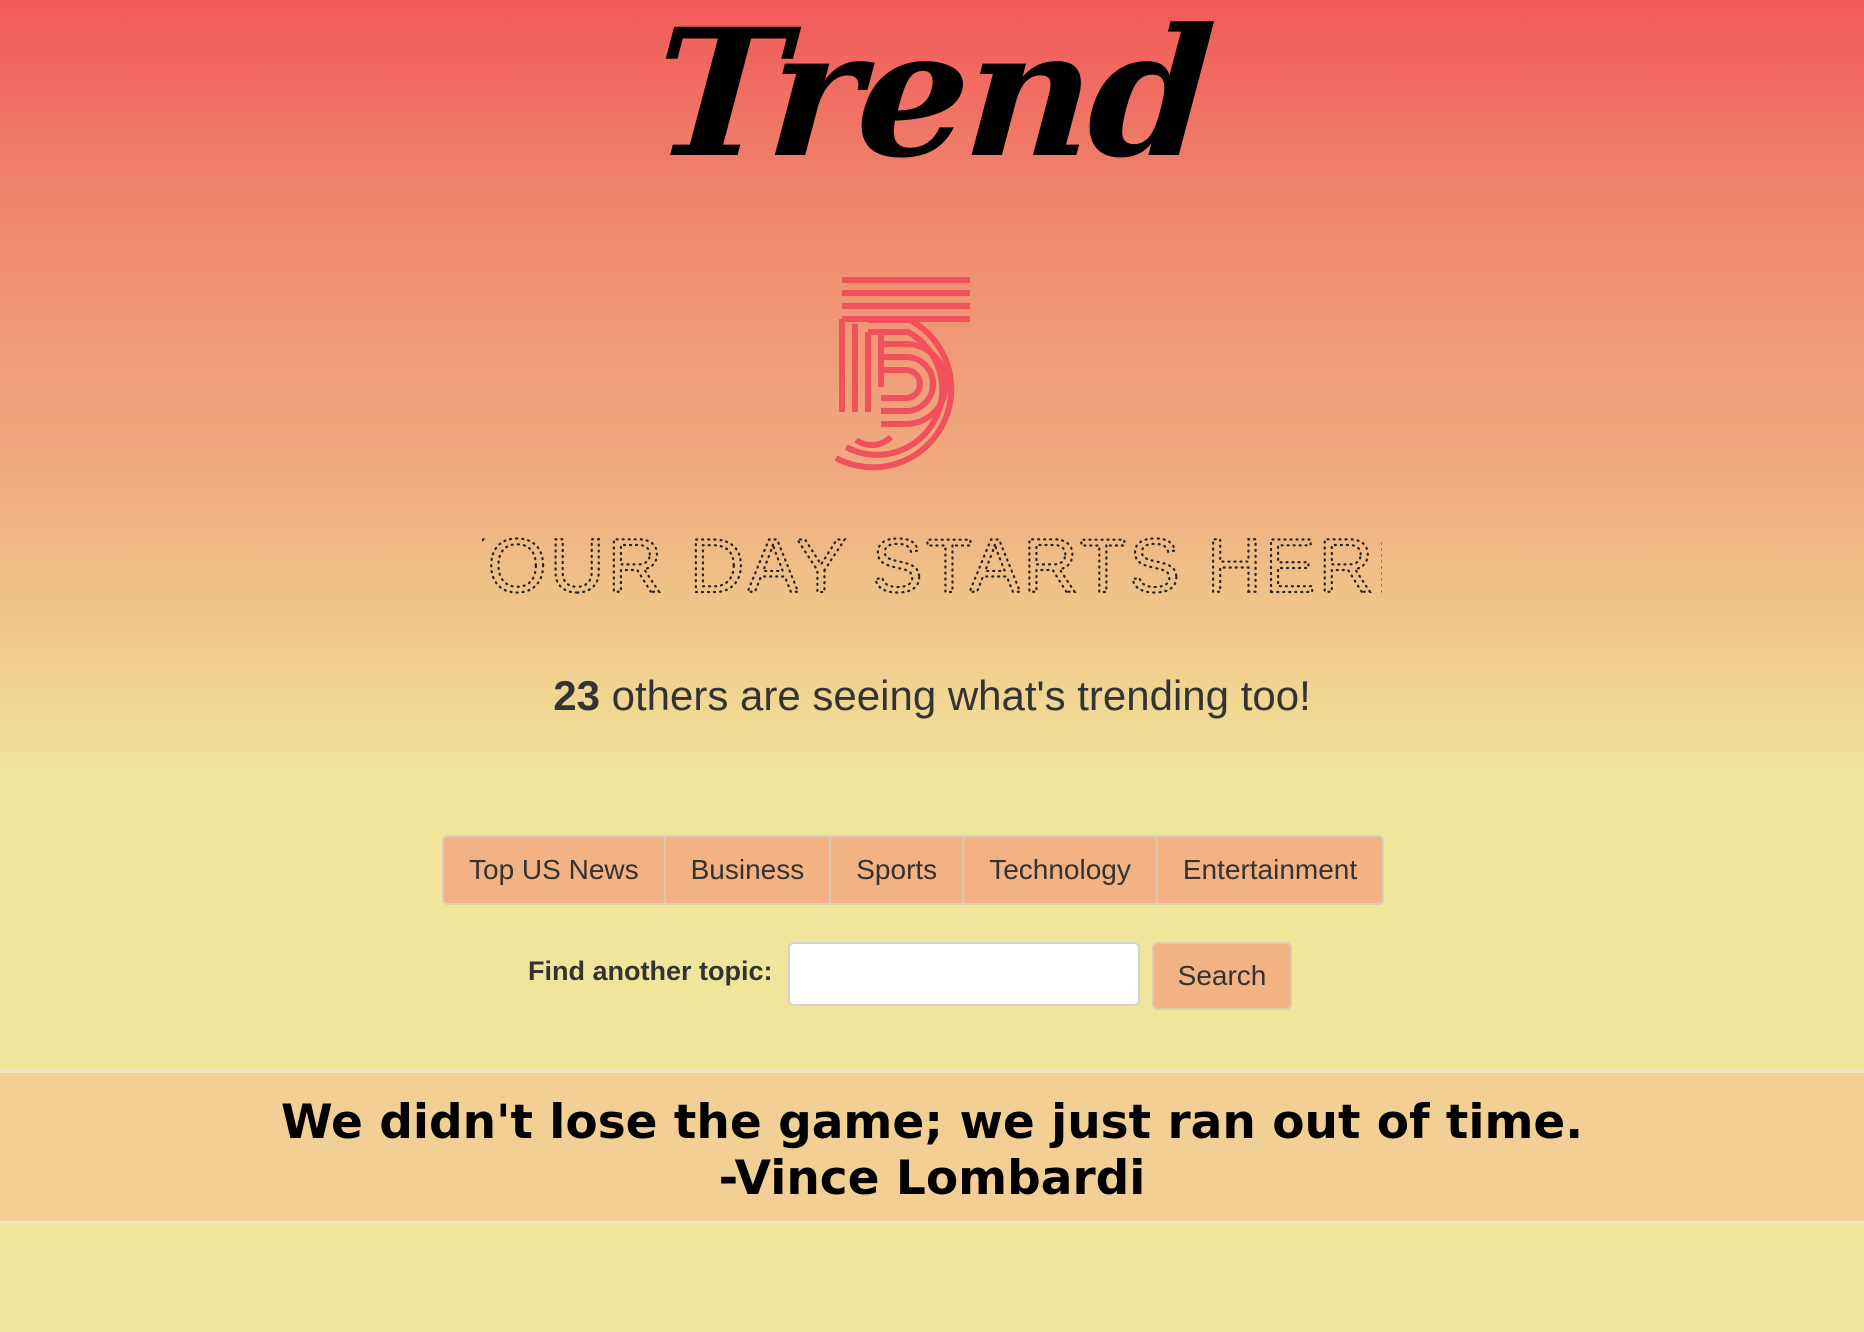 The height and width of the screenshot is (1332, 1864). I want to click on tab-sports: Sports, so click(898, 870).